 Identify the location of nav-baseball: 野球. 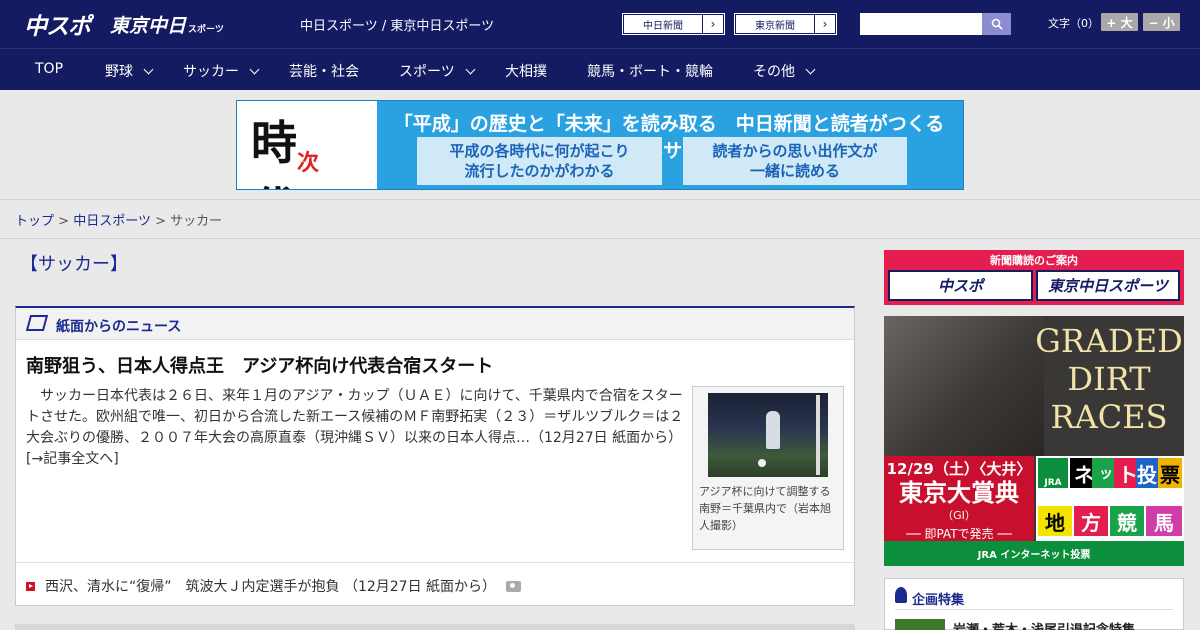
(129, 71).